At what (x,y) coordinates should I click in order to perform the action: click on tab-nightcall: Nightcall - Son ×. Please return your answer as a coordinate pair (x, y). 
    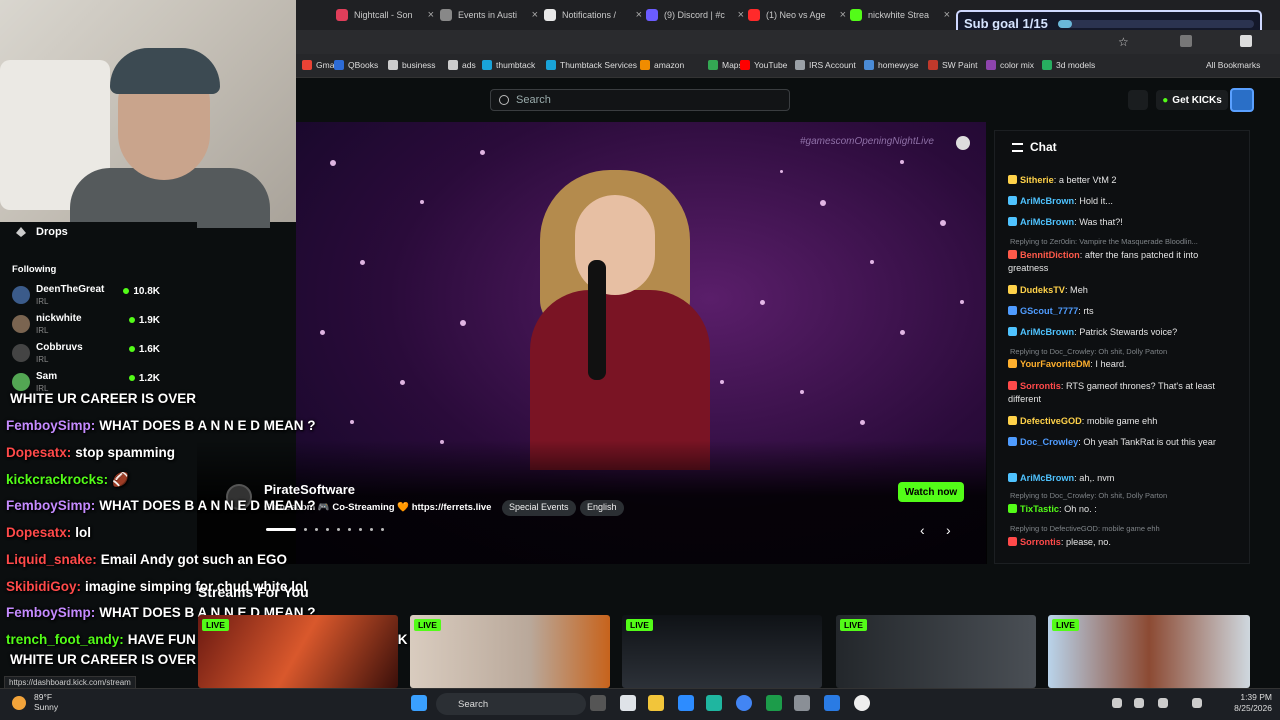
    Looking at the image, I should click on (385, 15).